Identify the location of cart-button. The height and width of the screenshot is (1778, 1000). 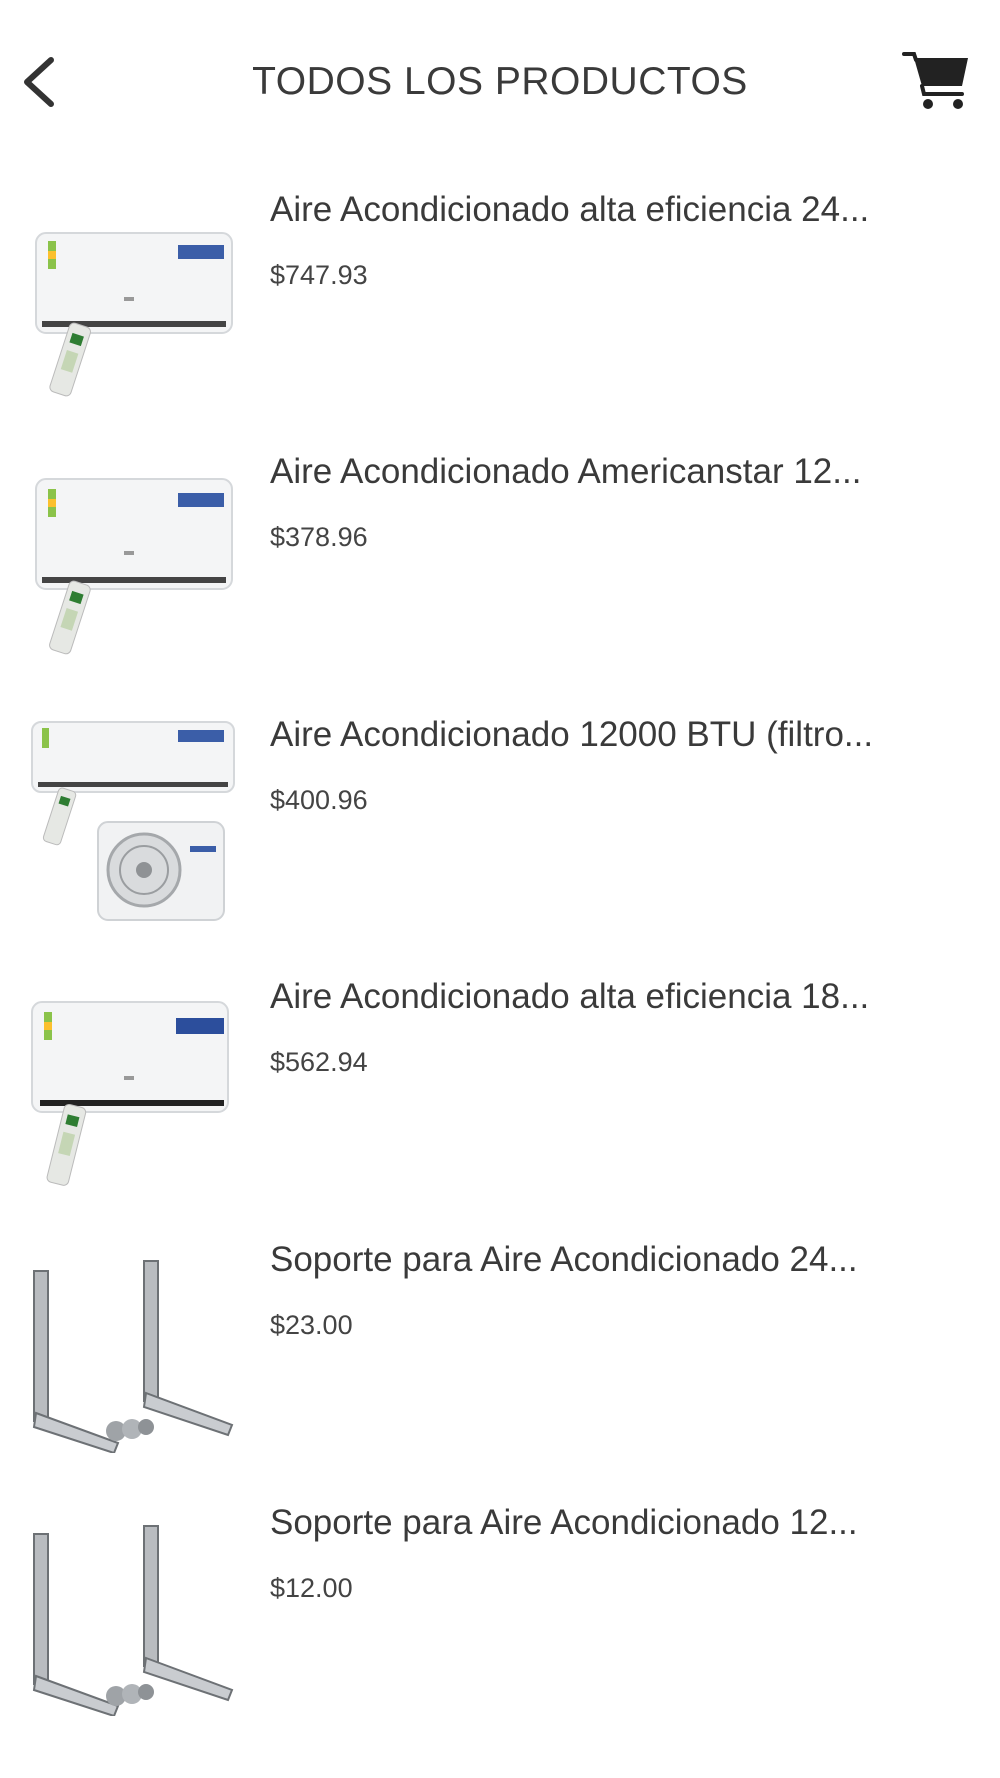
(936, 80).